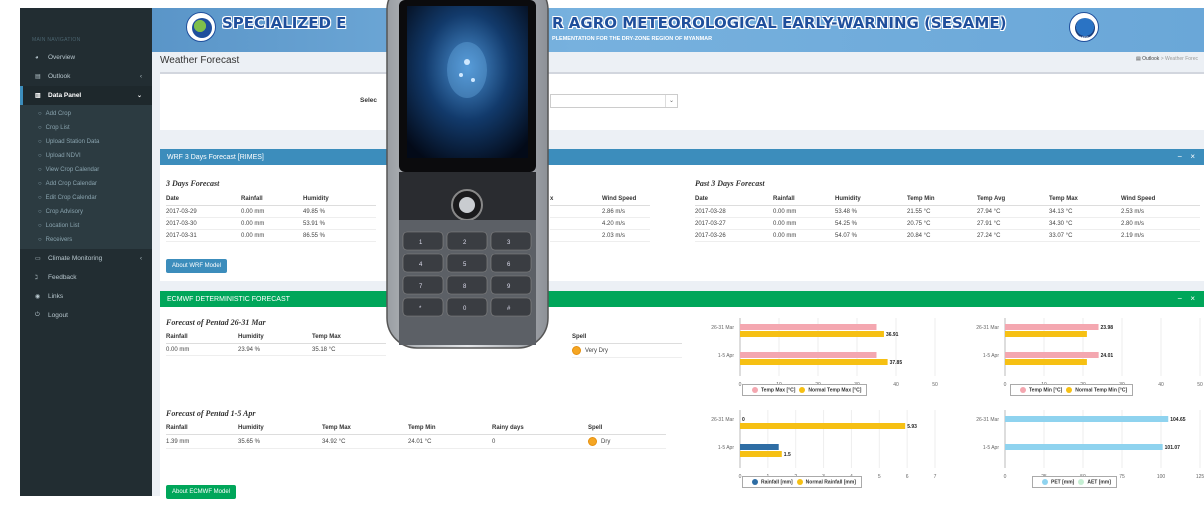 This screenshot has height=505, width=1204. I want to click on table-cell: 2017-03-30, so click(203, 223).